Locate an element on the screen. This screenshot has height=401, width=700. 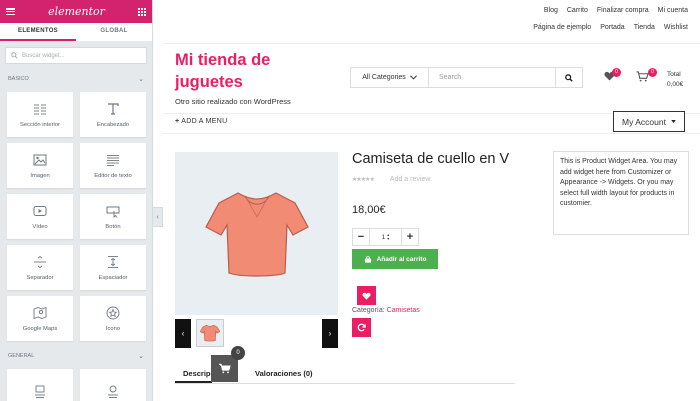
collapse-panel-toggle: ‹ is located at coordinates (158, 217).